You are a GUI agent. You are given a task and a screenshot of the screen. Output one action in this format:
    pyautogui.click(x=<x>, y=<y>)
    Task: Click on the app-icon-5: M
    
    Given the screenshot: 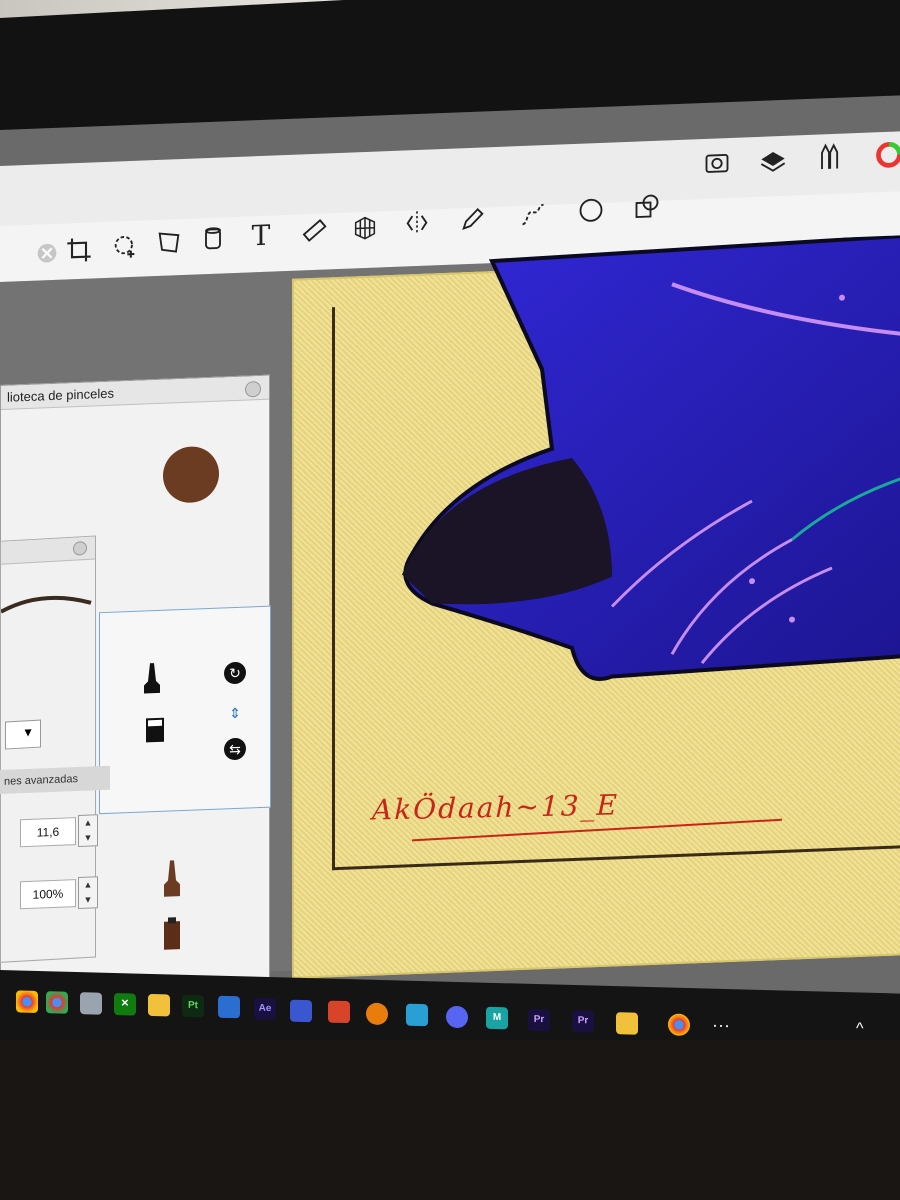 What is the action you would take?
    pyautogui.click(x=497, y=1018)
    